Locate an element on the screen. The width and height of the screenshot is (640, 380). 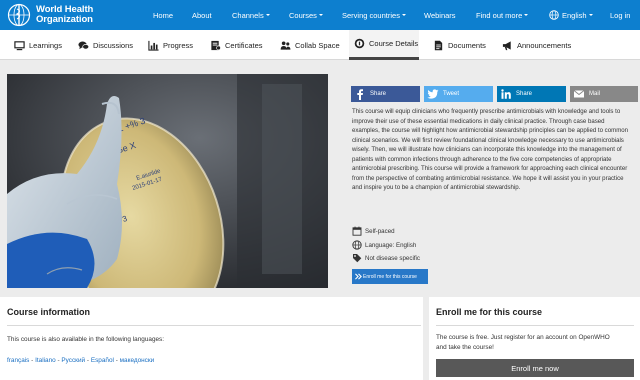
linkedin-share-label: Share is located at coordinates (524, 94).